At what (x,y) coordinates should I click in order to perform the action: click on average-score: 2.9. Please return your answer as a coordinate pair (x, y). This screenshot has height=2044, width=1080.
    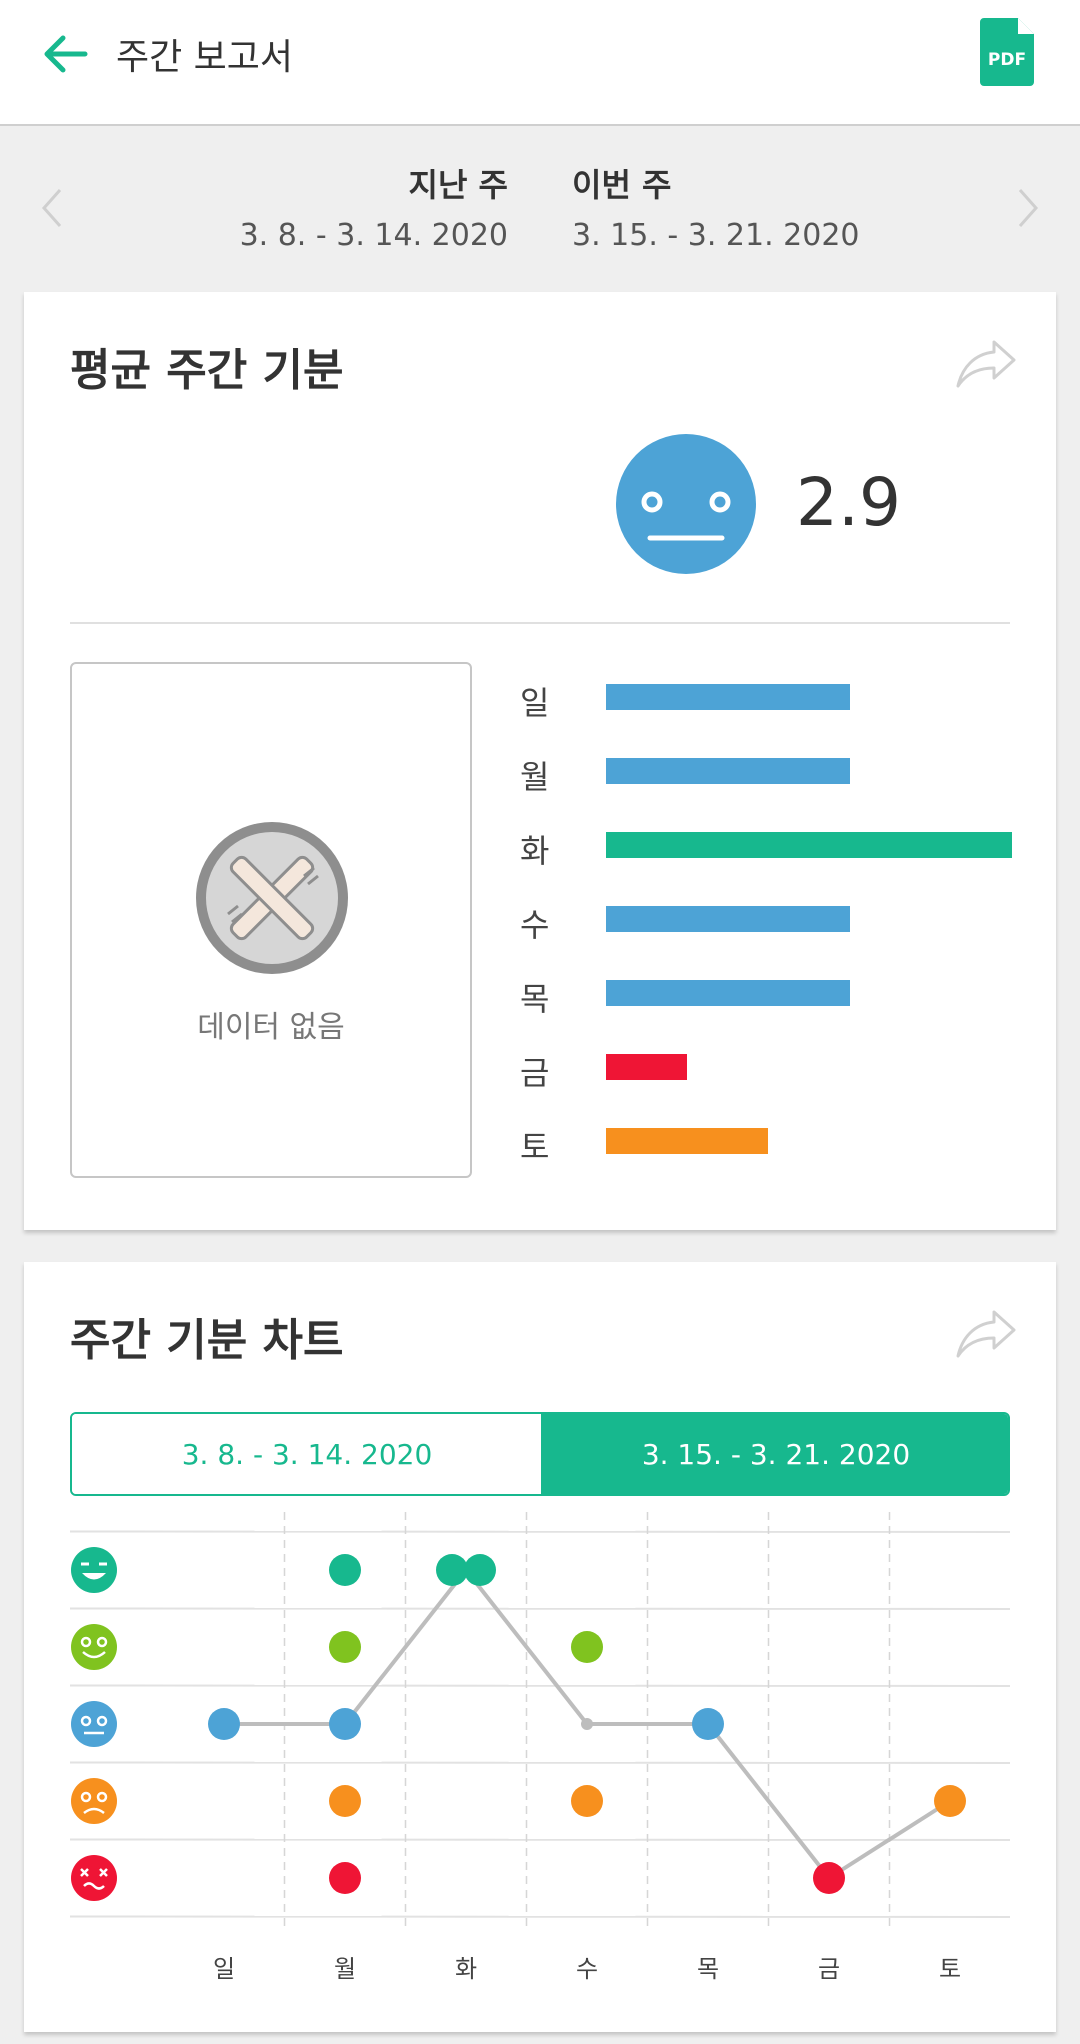
    Looking at the image, I should click on (848, 502).